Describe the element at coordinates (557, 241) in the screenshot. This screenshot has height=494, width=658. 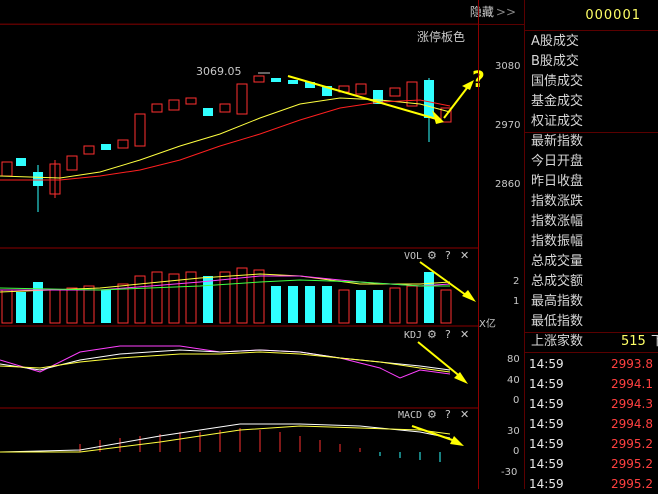
I see `info-row: 指数振幅` at that location.